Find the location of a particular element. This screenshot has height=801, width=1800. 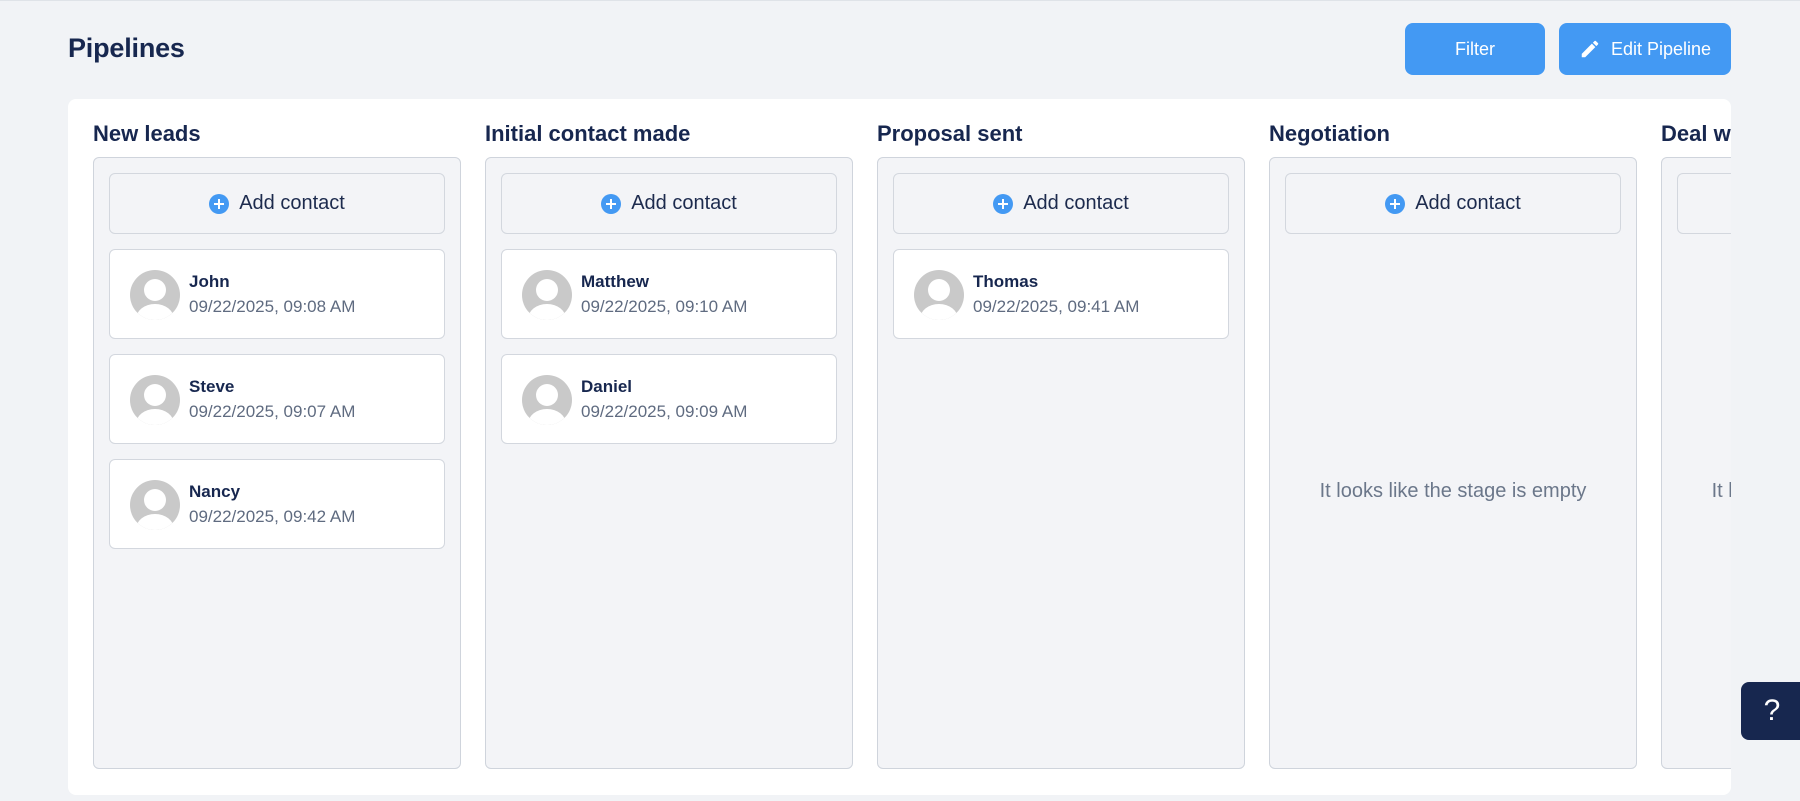

edit-pipeline-button: Edit Pipeline is located at coordinates (1645, 49).